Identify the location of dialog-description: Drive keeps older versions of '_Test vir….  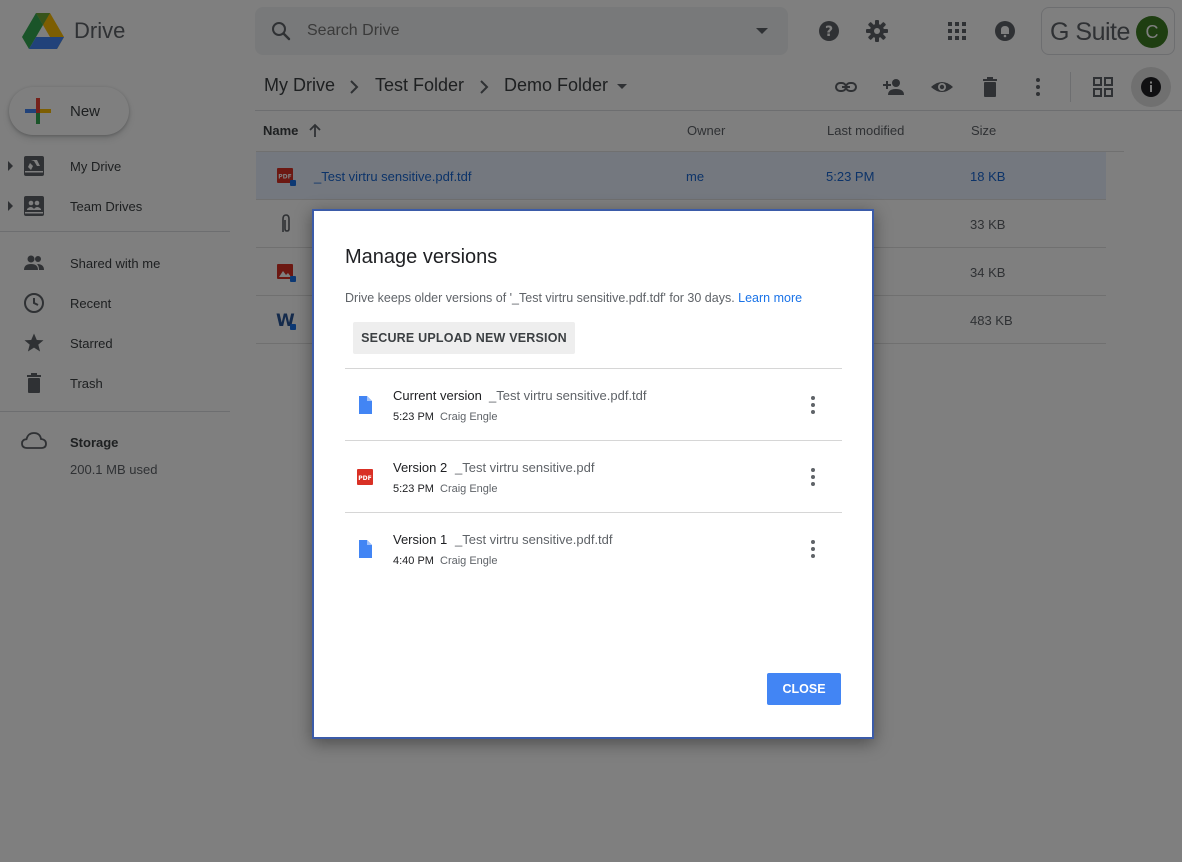
(573, 298).